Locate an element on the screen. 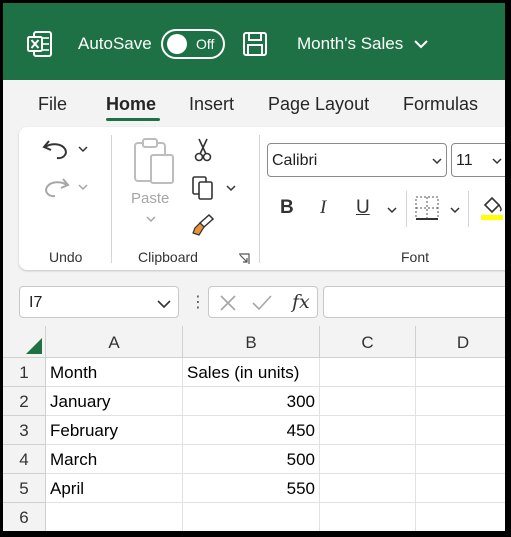 This screenshot has width=511, height=537. cell-b2: 300 is located at coordinates (251, 401).